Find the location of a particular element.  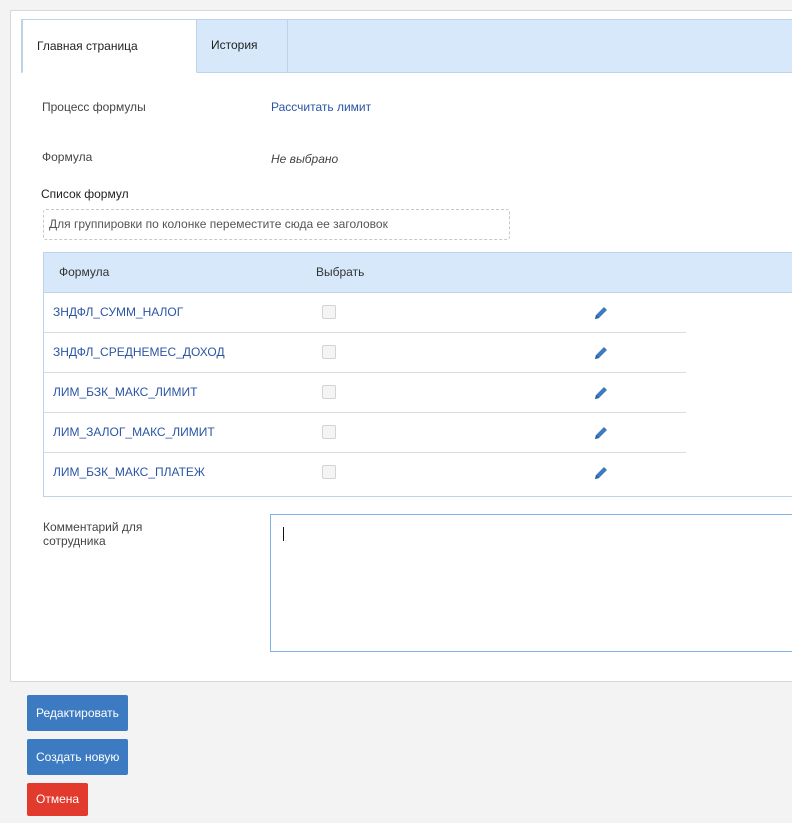

tab-history: История is located at coordinates (242, 46).